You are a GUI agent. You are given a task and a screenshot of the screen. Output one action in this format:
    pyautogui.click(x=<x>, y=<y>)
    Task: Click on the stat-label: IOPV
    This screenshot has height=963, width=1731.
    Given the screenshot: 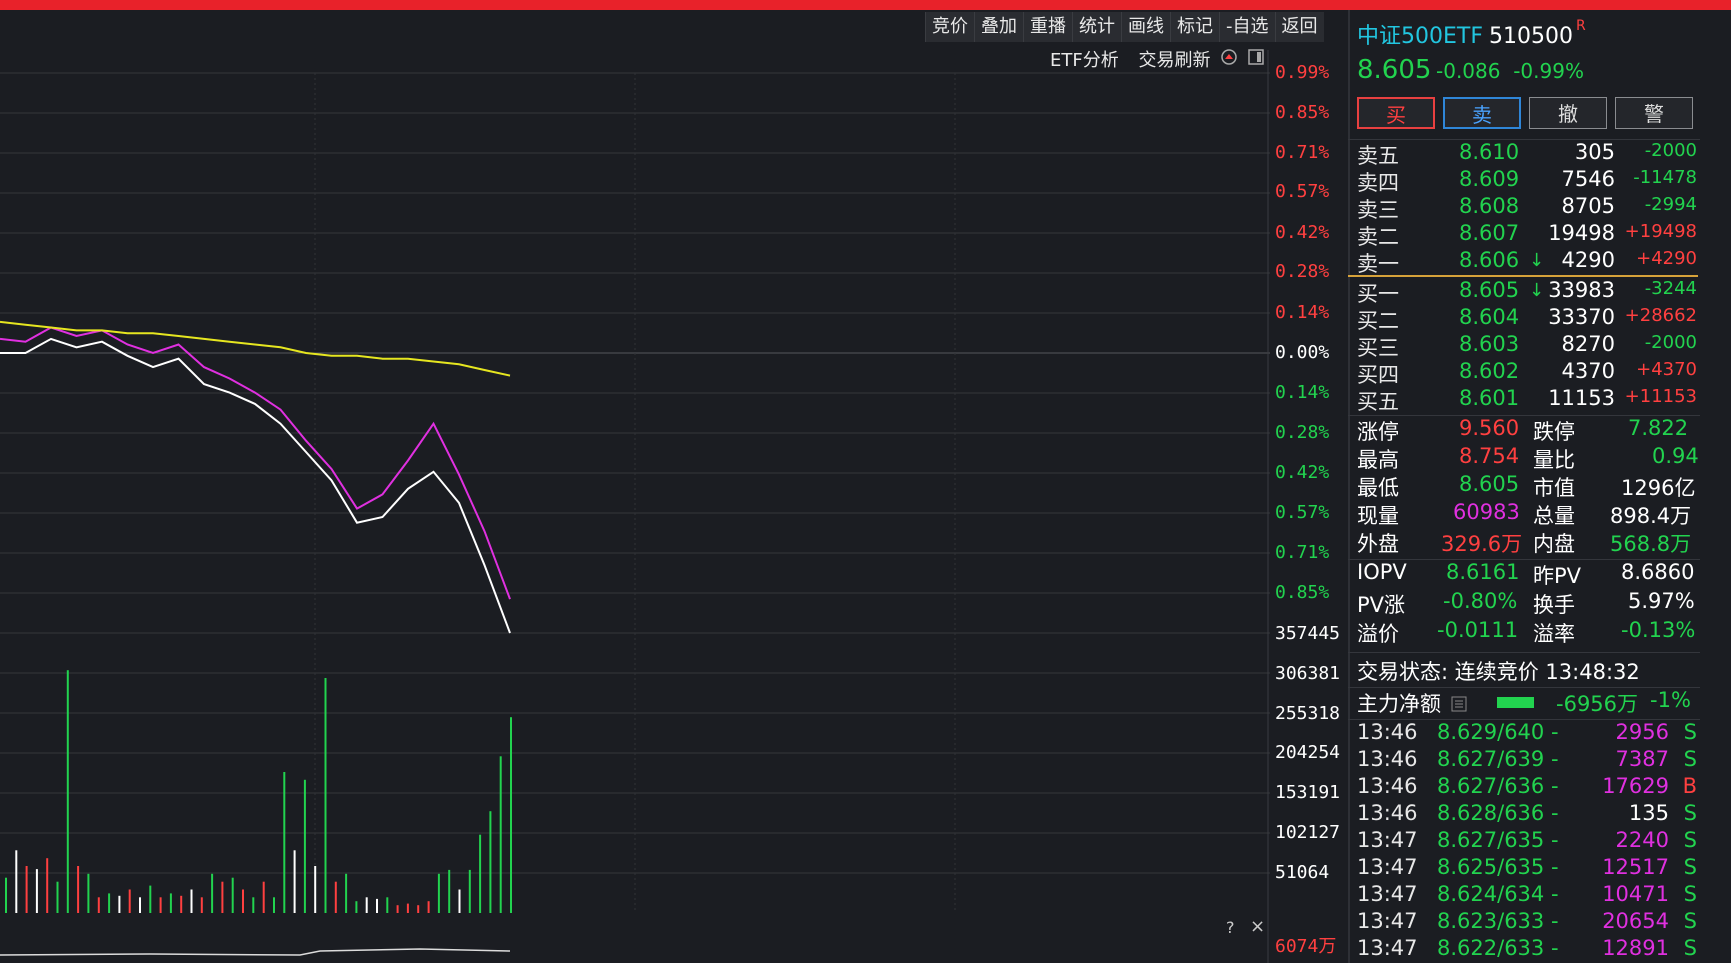 What is the action you would take?
    pyautogui.click(x=1382, y=572)
    